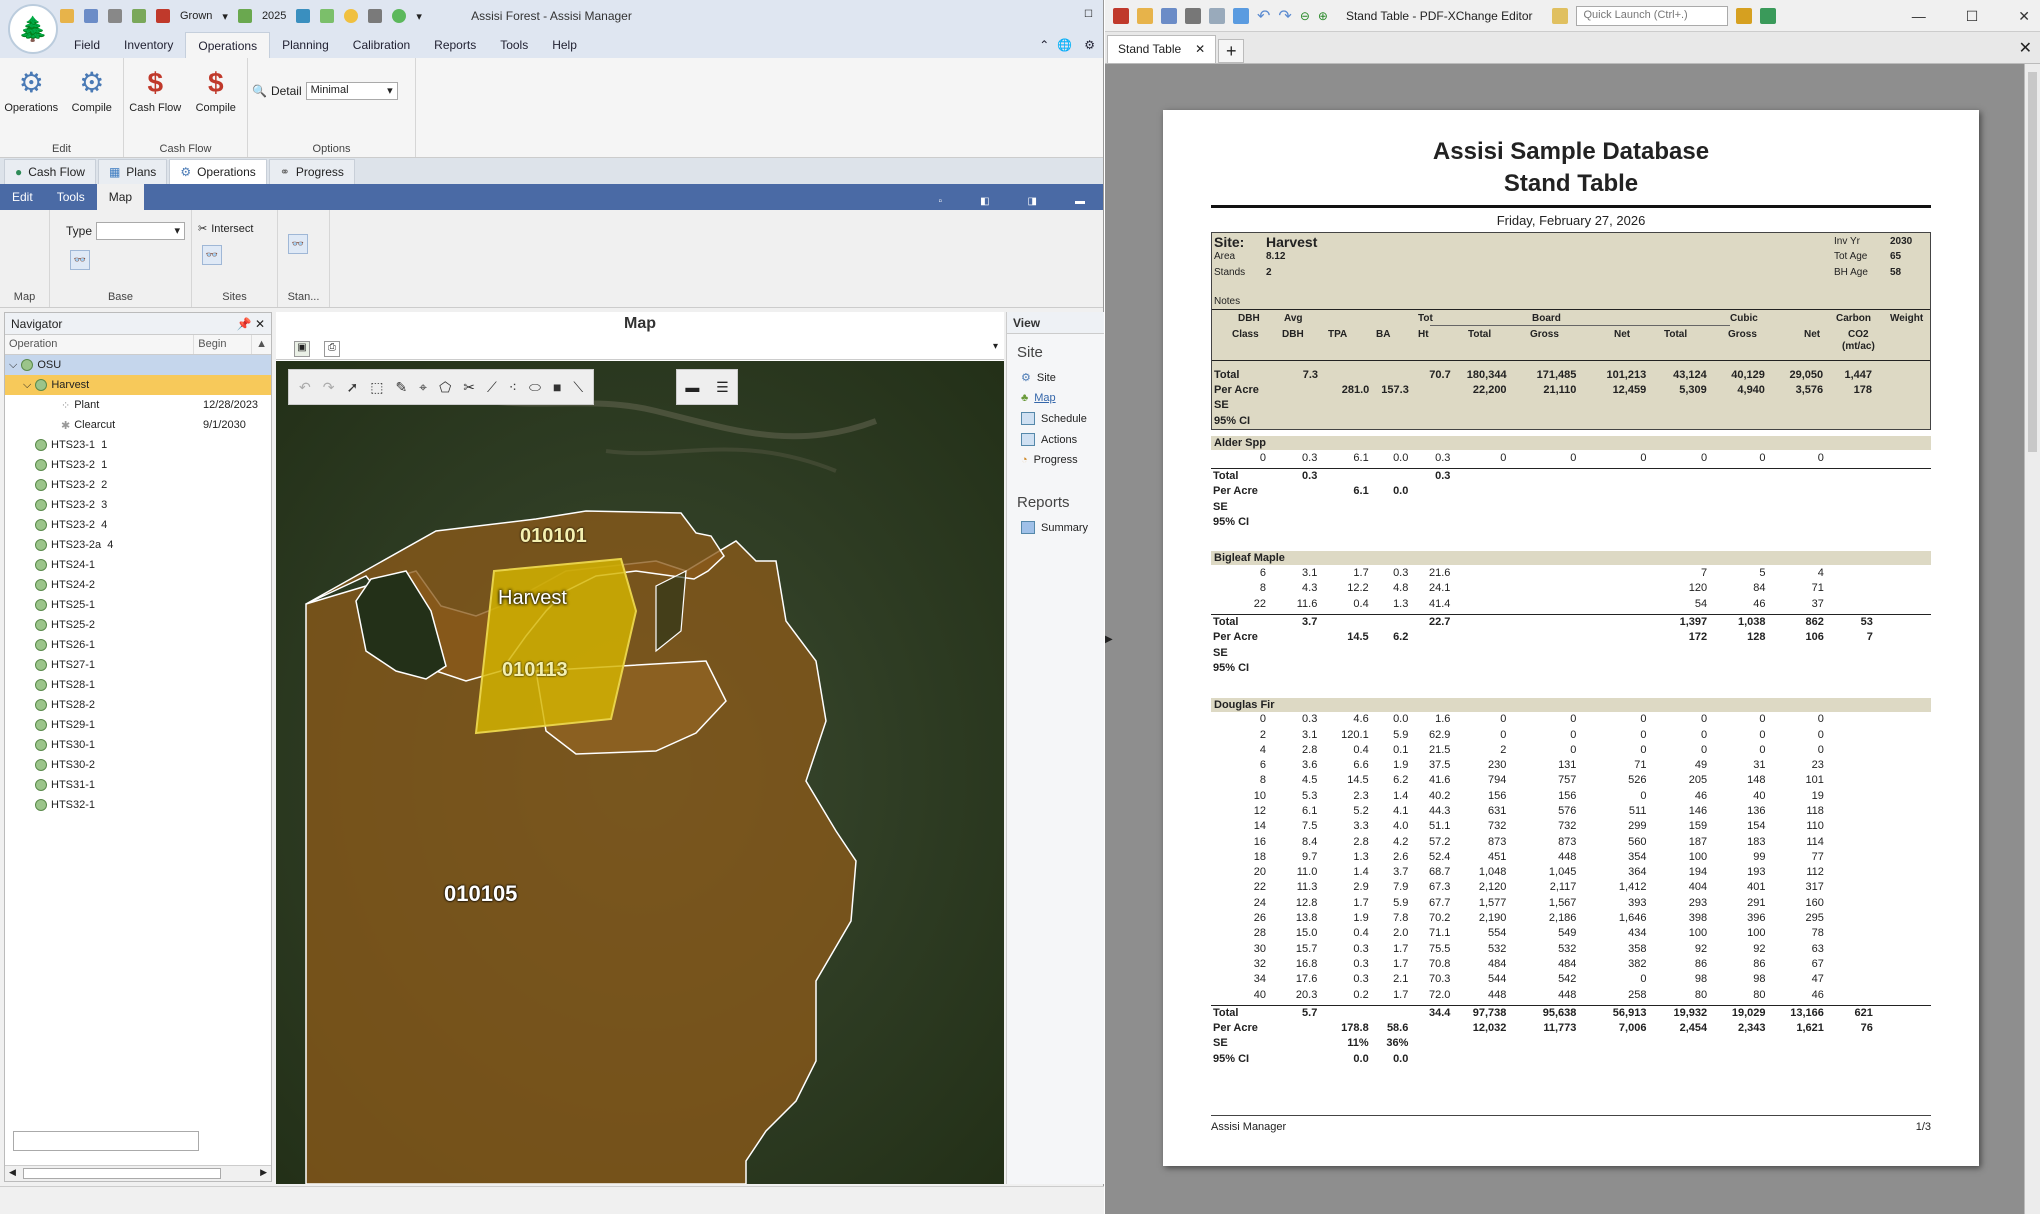 Image resolution: width=2040 pixels, height=1214 pixels. I want to click on measure-line-icon: ⟍, so click(578, 387).